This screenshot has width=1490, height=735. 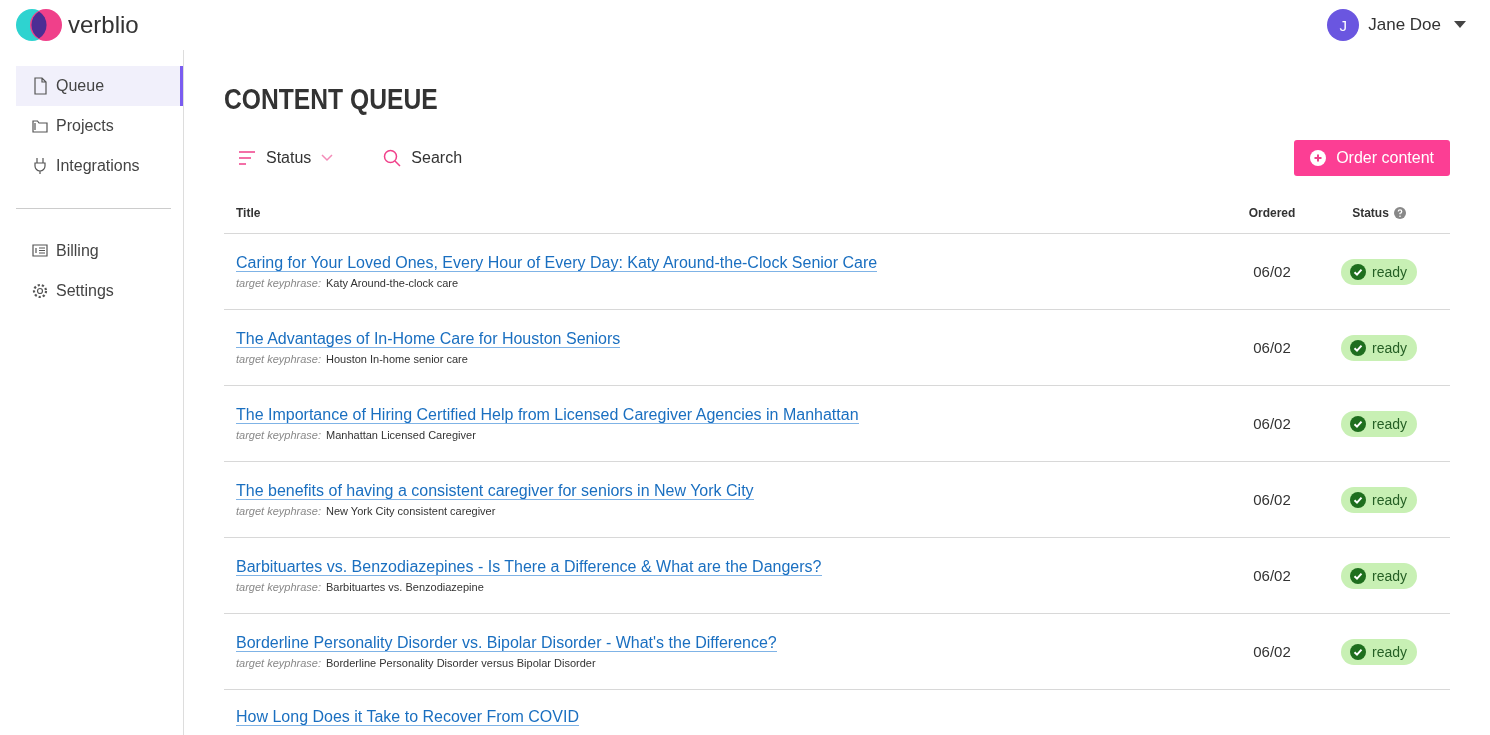 I want to click on sidebar-item: Queue, so click(x=99, y=86).